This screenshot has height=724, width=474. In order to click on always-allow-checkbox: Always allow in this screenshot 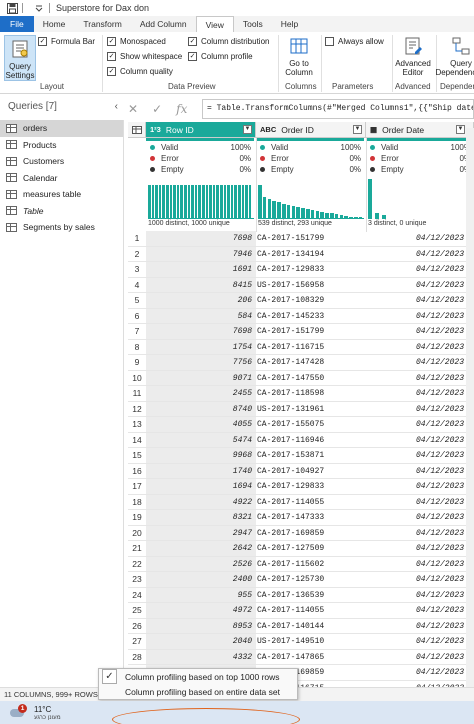, I will do `click(354, 41)`.